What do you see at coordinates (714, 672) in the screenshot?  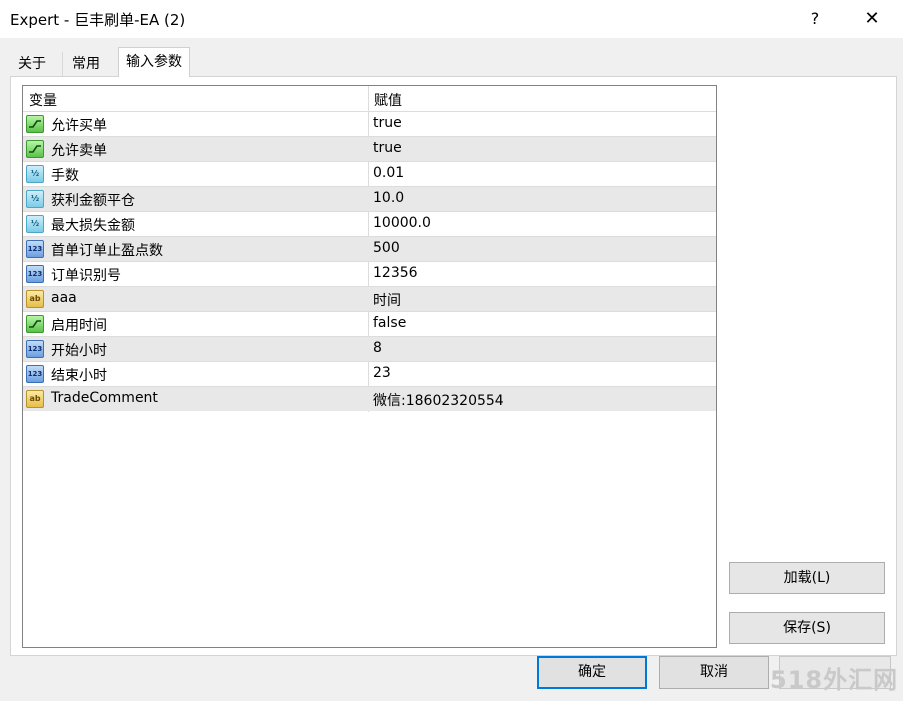 I see `cancel-button: 取消` at bounding box center [714, 672].